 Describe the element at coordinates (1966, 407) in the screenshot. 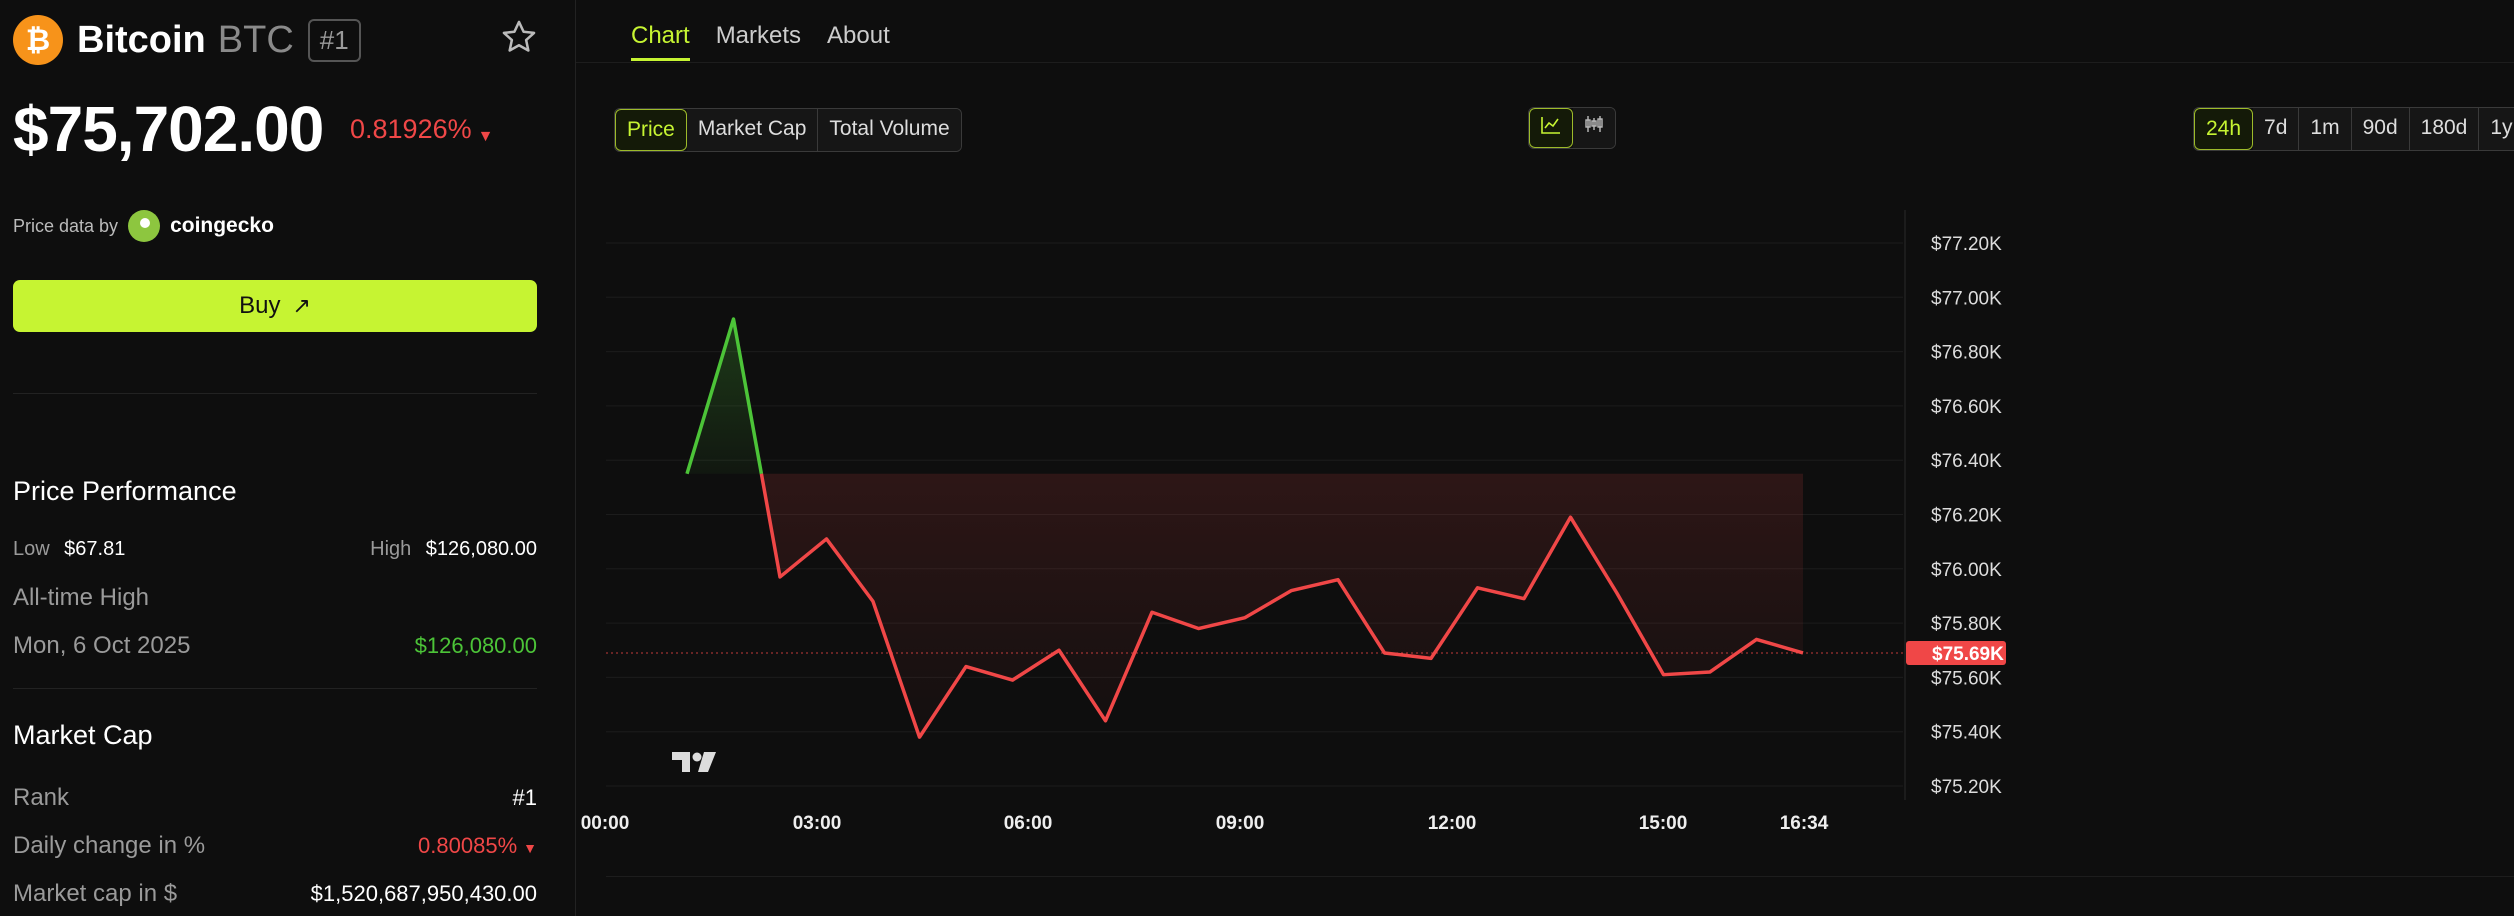

I see `y-tick-label: $76.60K` at that location.